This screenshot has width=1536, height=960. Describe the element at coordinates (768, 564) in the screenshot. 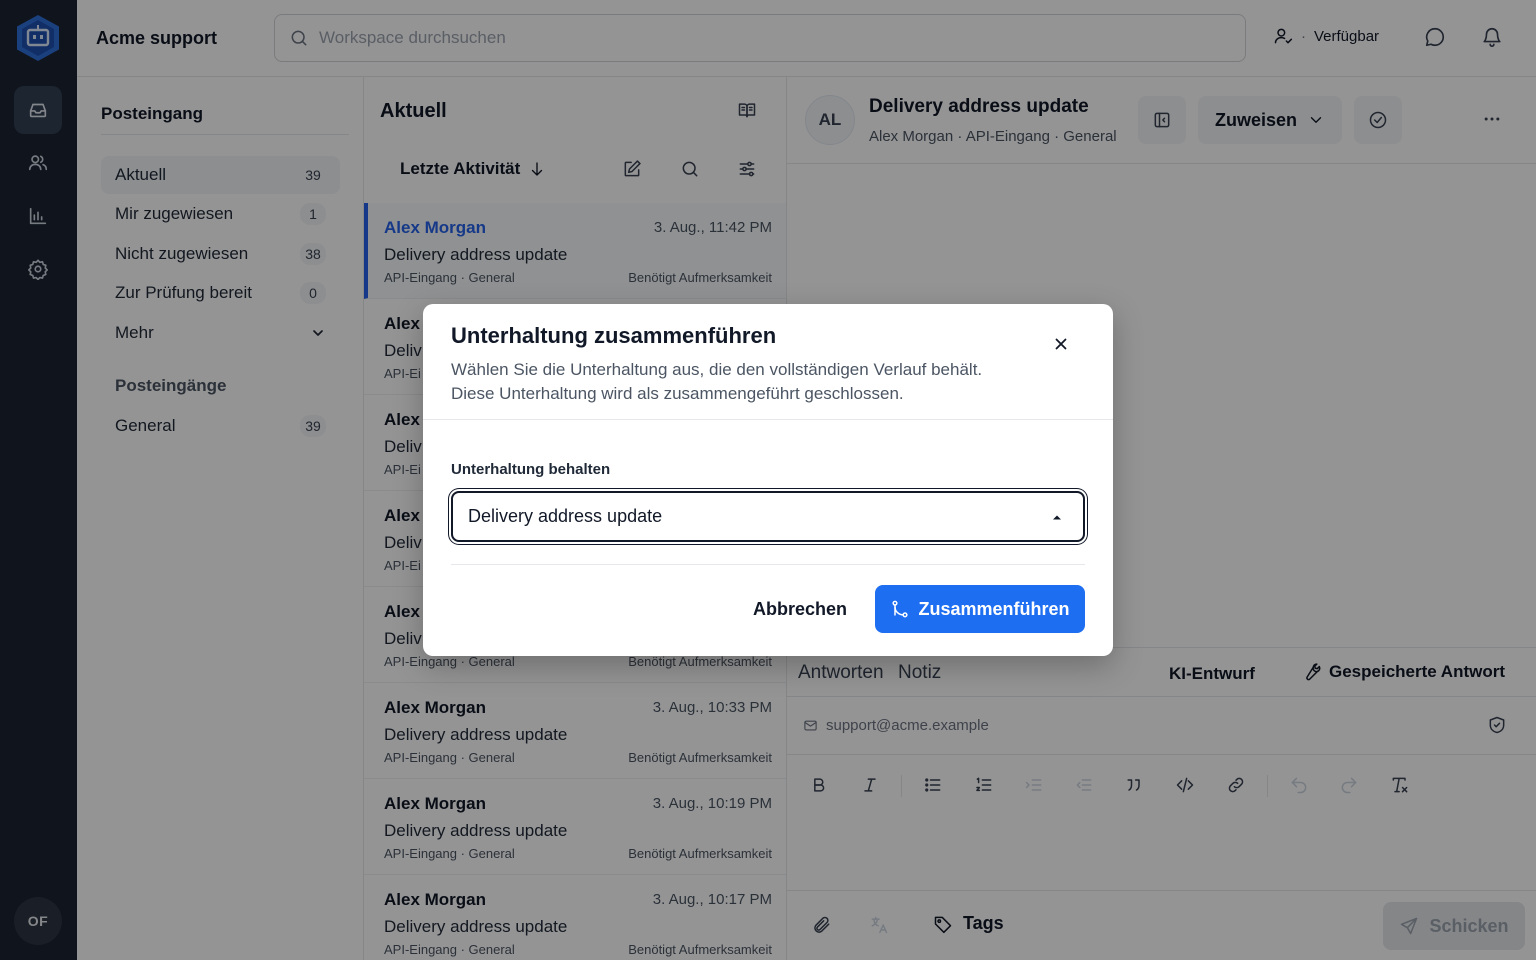

I see `dialog-footer-divider` at that location.